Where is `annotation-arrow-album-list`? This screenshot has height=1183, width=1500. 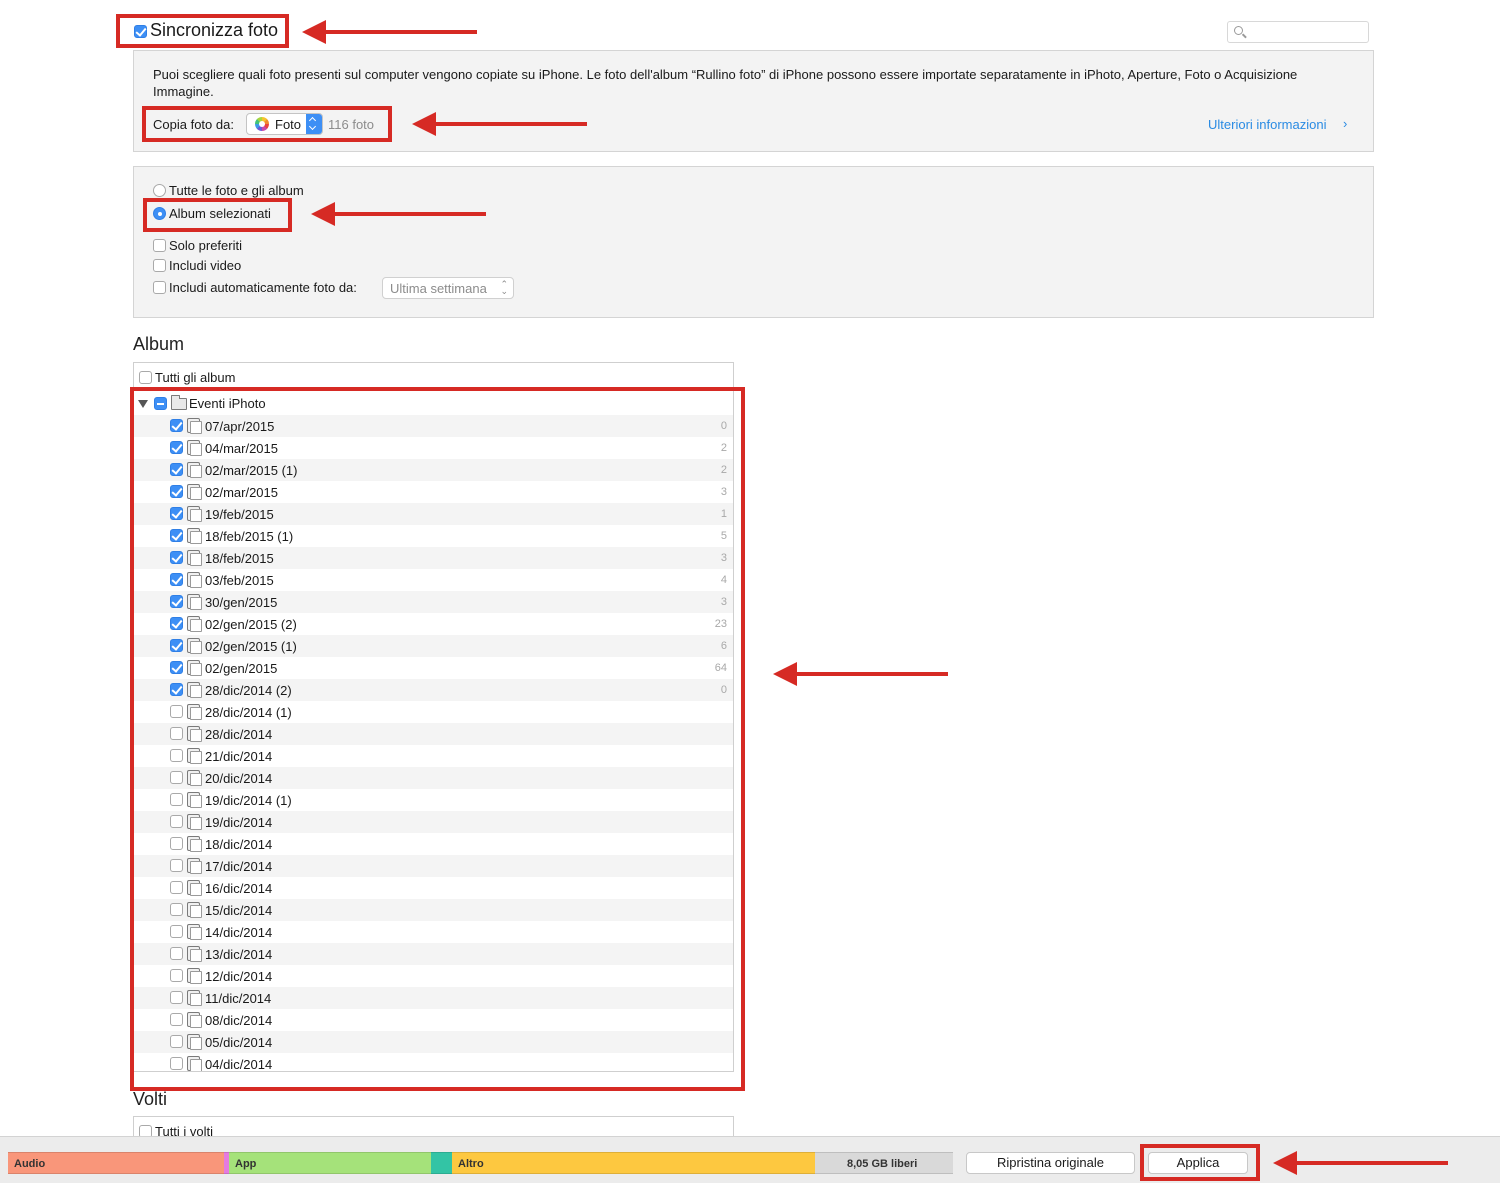 annotation-arrow-album-list is located at coordinates (860, 674).